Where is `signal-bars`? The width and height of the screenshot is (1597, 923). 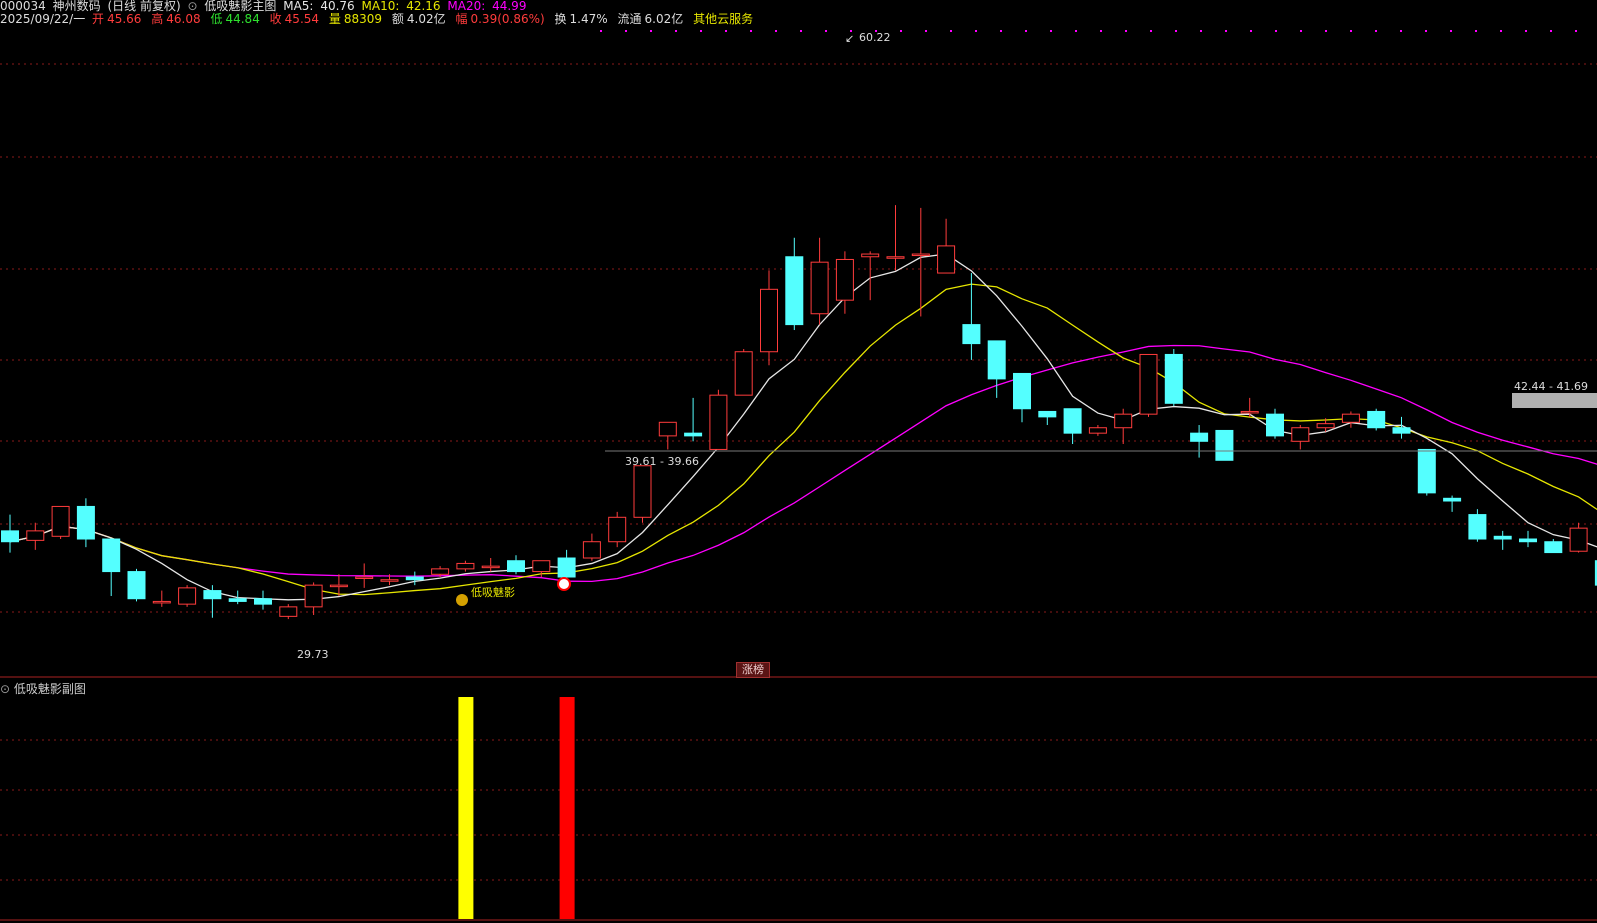 signal-bars is located at coordinates (516, 808).